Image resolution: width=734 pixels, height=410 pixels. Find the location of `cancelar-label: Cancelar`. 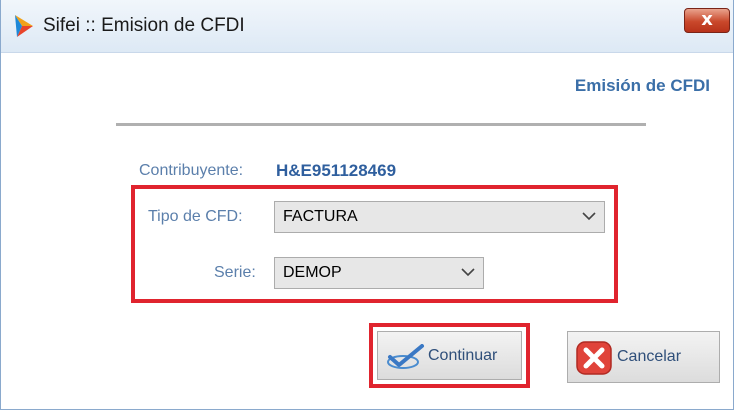

cancelar-label: Cancelar is located at coordinates (649, 356).